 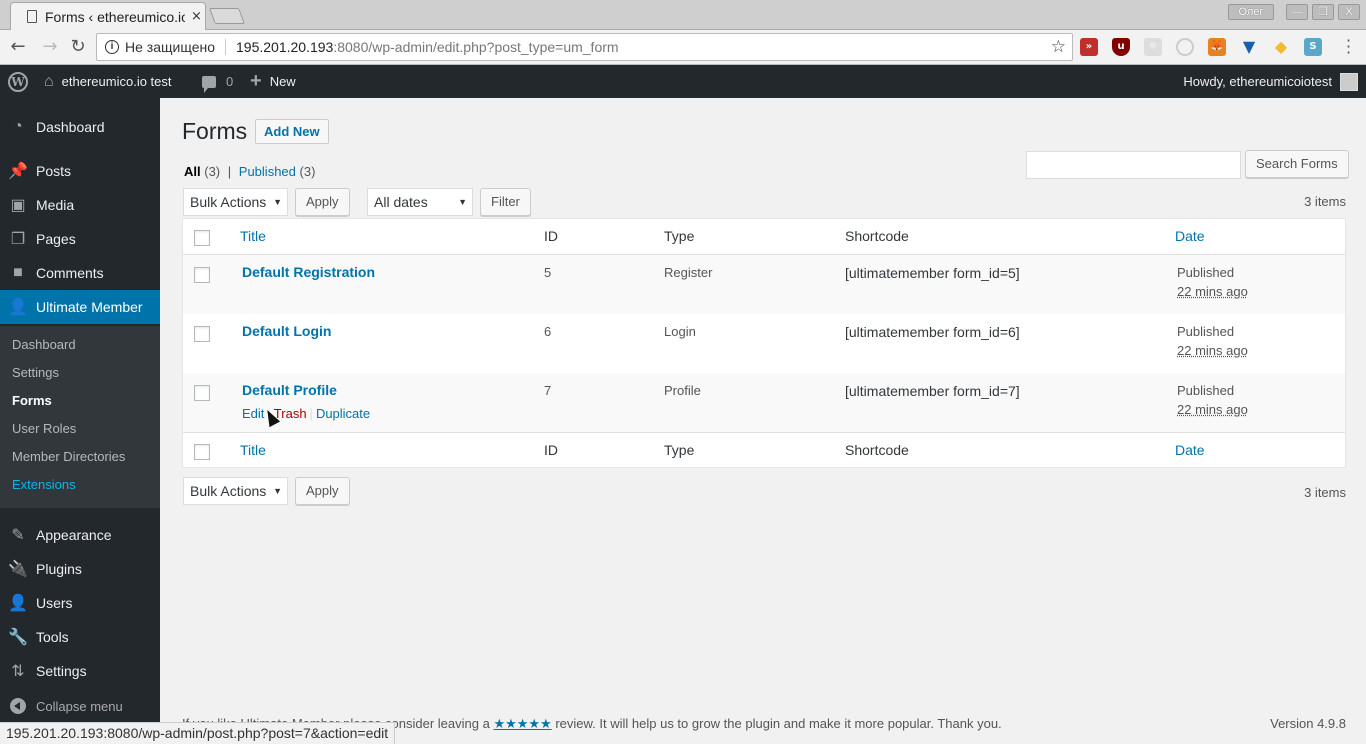 What do you see at coordinates (1281, 47) in the screenshot?
I see `extension-binance-icon: ◆` at bounding box center [1281, 47].